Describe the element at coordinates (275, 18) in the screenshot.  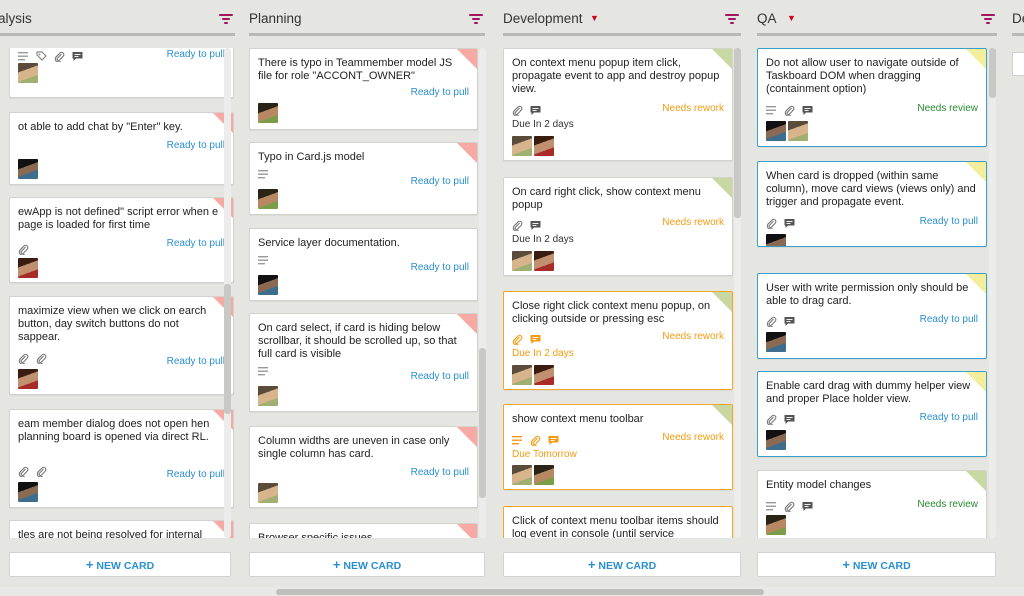
I see `column-title: Planning` at that location.